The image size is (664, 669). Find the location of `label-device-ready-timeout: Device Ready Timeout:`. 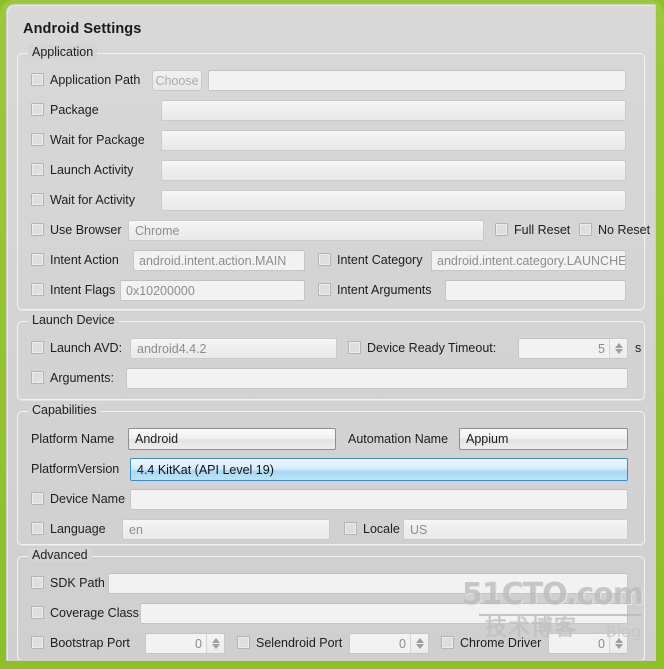

label-device-ready-timeout: Device Ready Timeout: is located at coordinates (432, 348).